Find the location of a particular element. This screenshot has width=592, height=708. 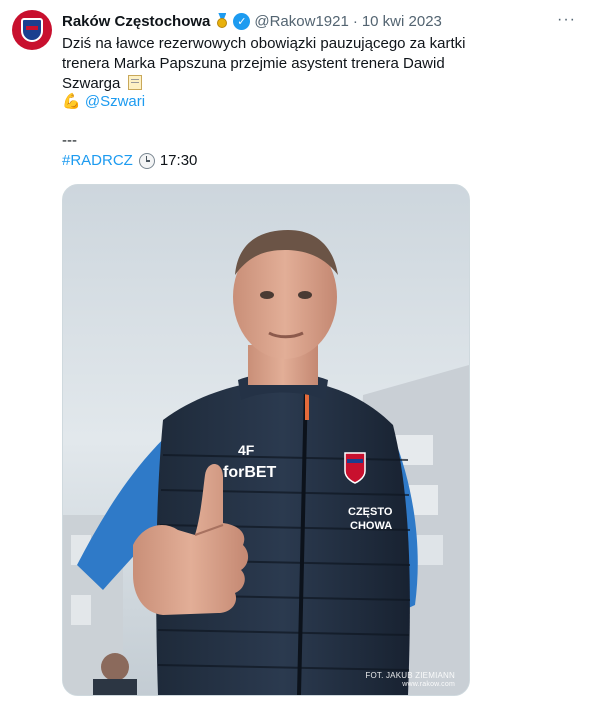

mention-line: 💪 @Szwari is located at coordinates (103, 102).